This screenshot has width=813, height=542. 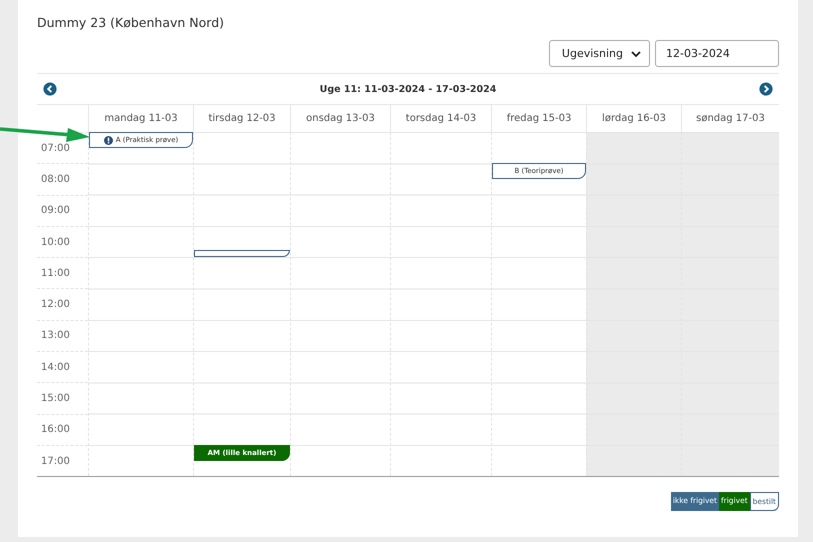 I want to click on calendar-event, so click(x=242, y=254).